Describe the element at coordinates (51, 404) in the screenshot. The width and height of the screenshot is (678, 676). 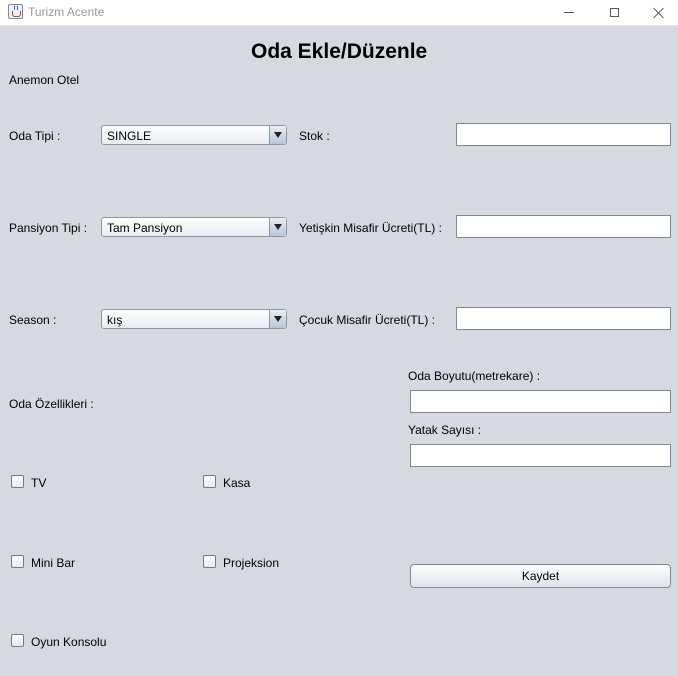
I see `room-features-label: Oda Özellikleri :` at that location.